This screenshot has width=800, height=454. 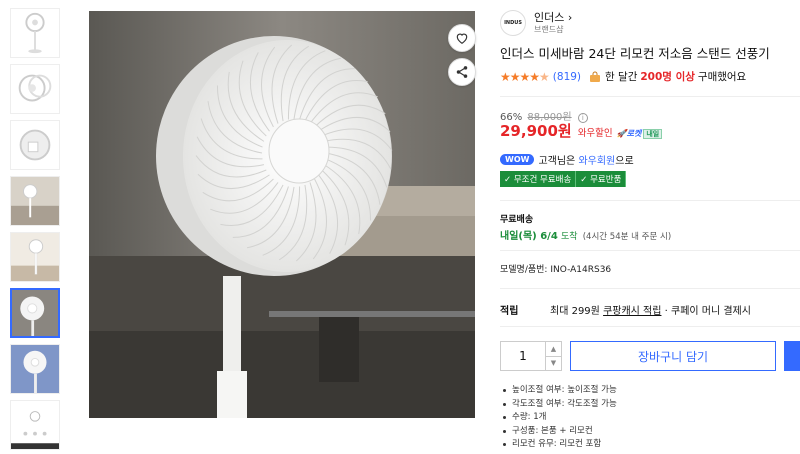 What do you see at coordinates (596, 159) in the screenshot?
I see `wow-member-link: 와우회원` at bounding box center [596, 159].